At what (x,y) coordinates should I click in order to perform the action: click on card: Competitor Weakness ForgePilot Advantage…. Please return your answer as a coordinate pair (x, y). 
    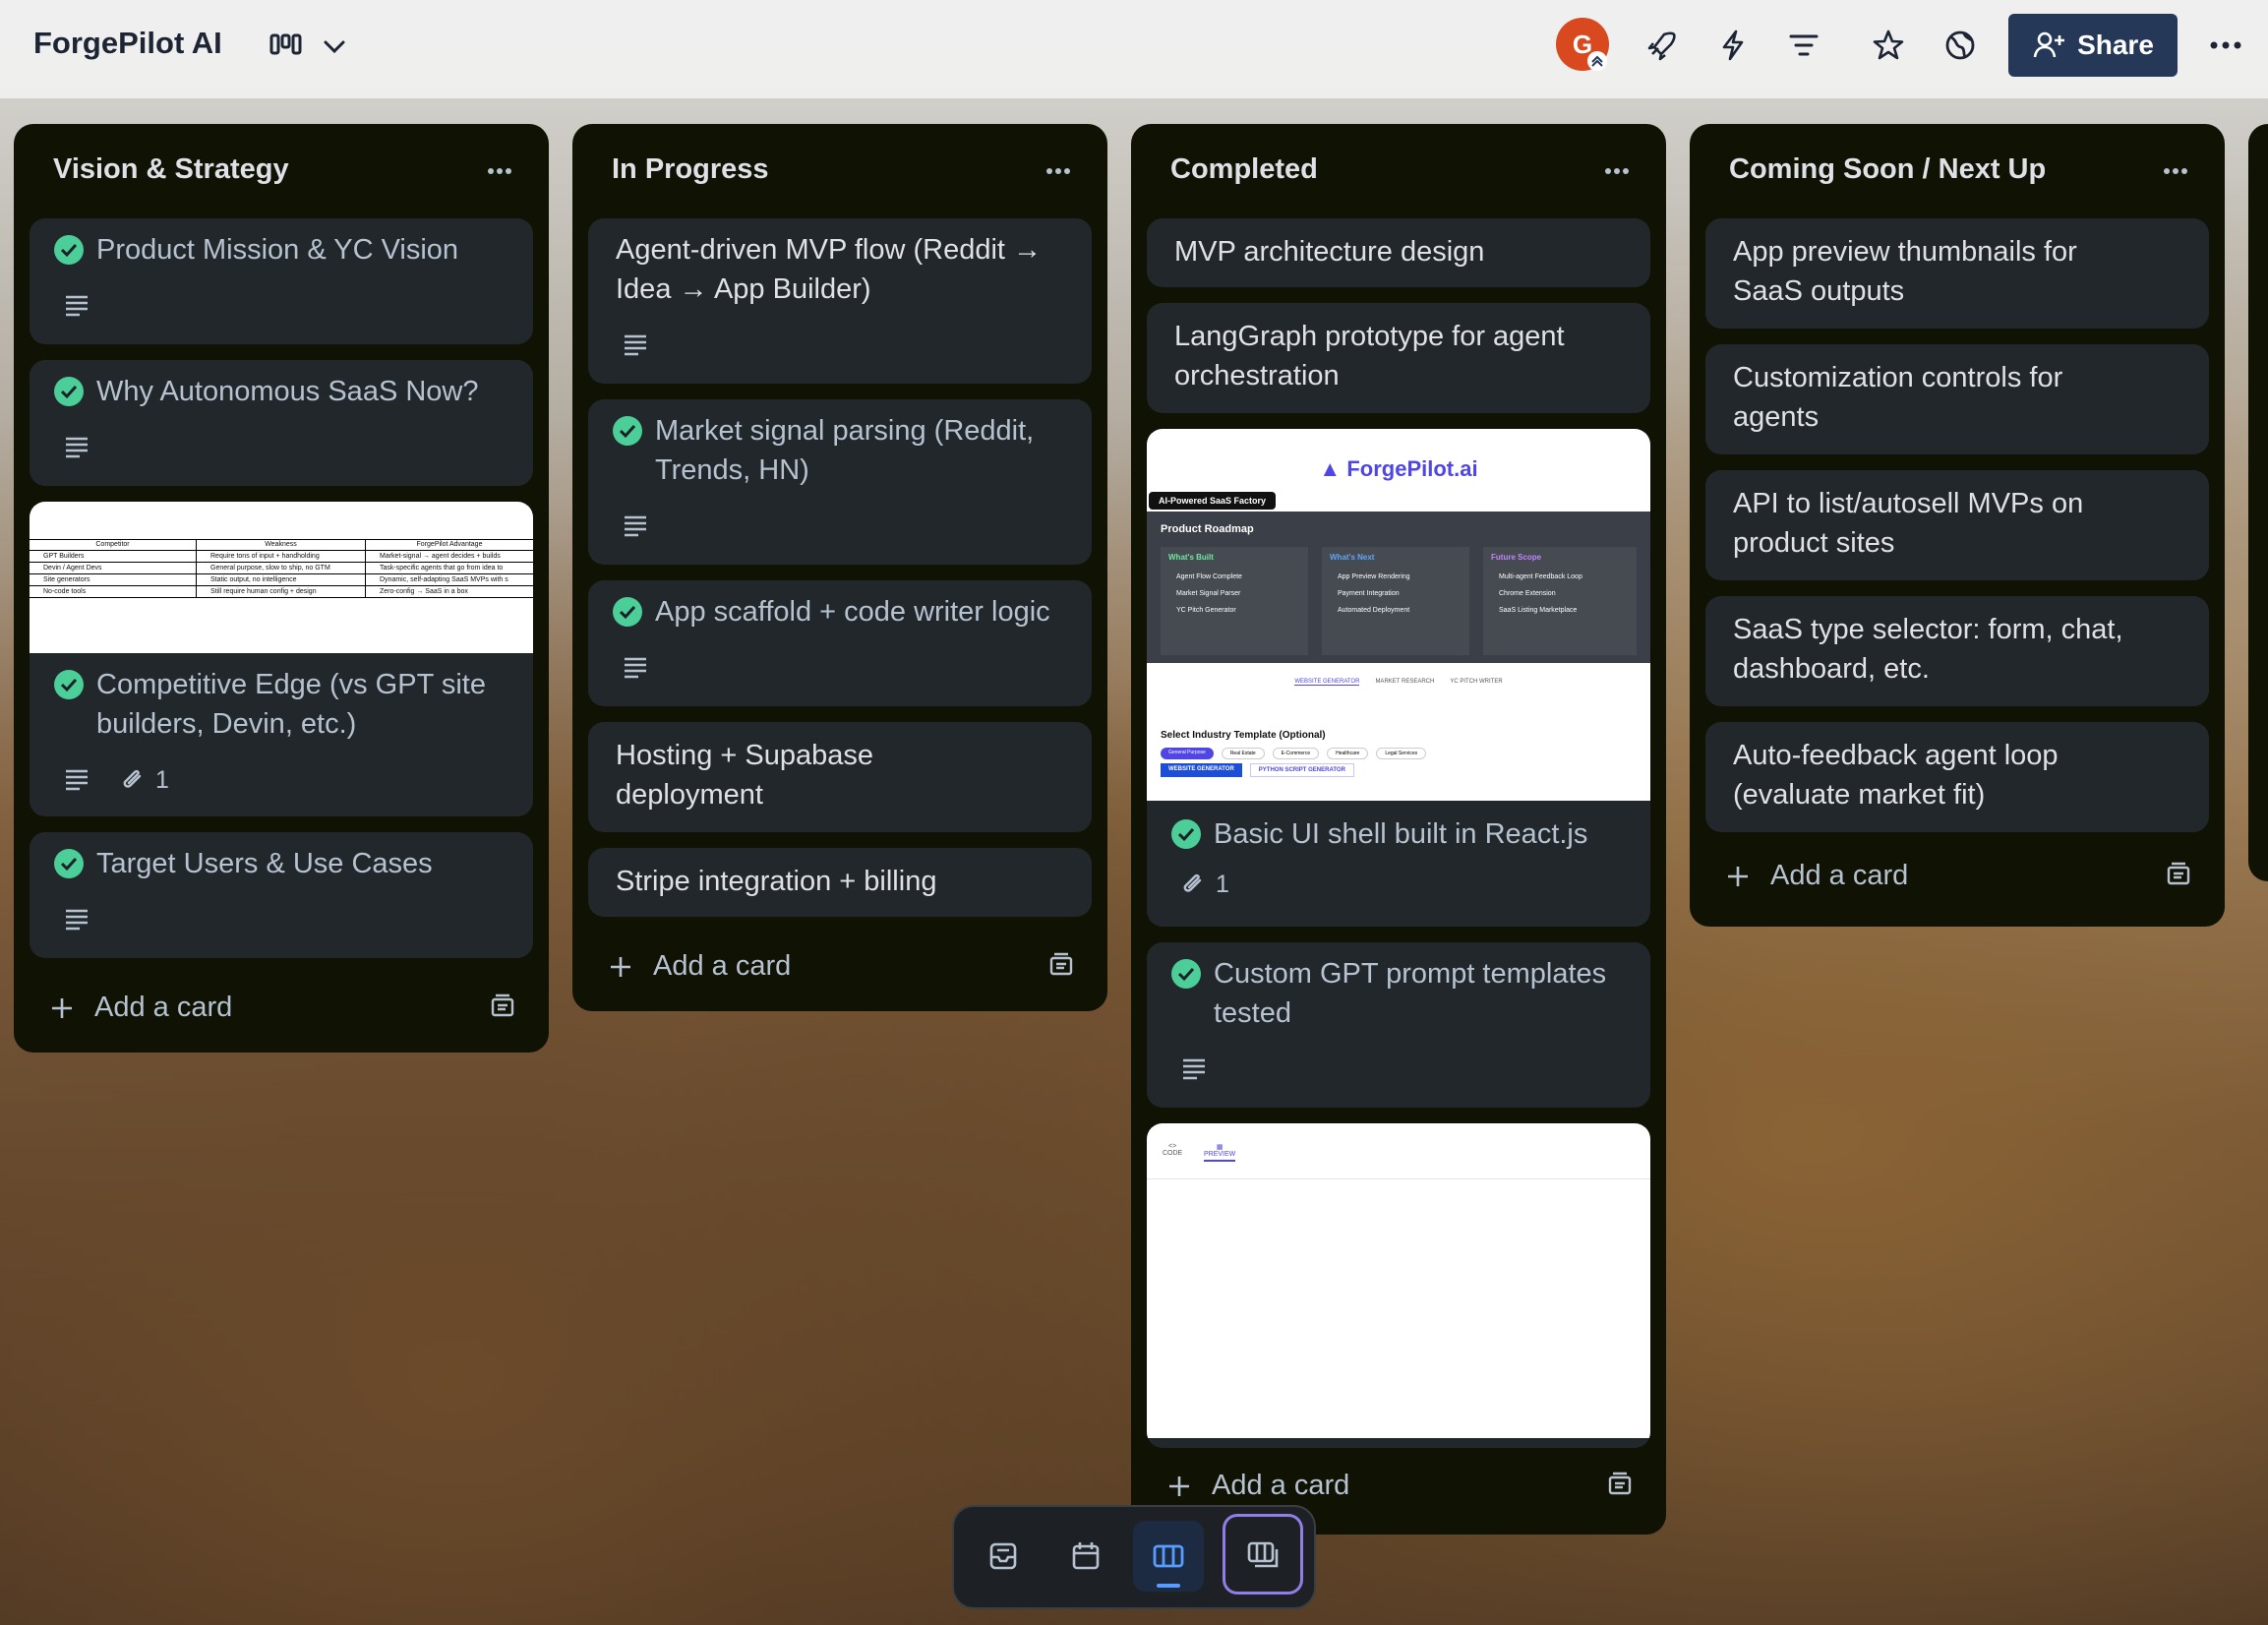
    Looking at the image, I should click on (281, 659).